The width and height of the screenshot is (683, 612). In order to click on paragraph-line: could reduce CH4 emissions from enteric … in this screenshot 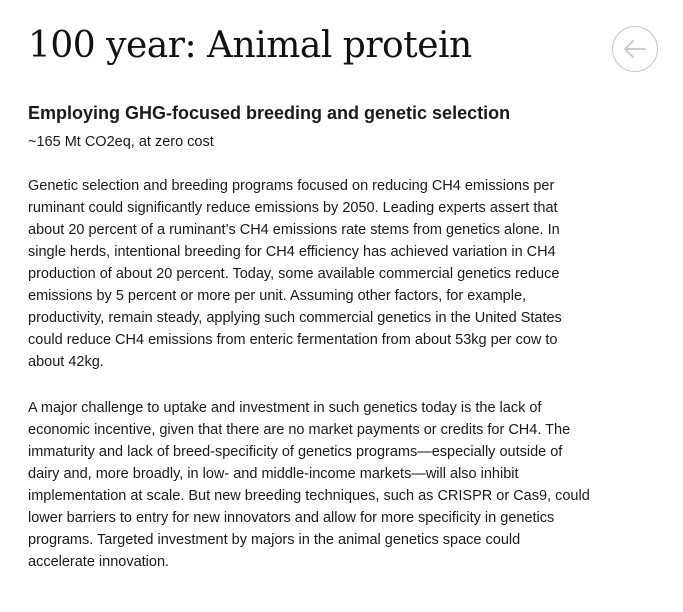, I will do `click(293, 340)`.